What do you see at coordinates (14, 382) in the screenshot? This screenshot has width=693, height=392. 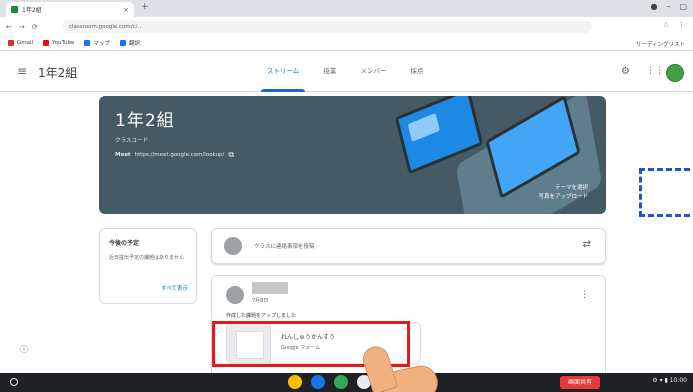 I see `launcher-icon` at bounding box center [14, 382].